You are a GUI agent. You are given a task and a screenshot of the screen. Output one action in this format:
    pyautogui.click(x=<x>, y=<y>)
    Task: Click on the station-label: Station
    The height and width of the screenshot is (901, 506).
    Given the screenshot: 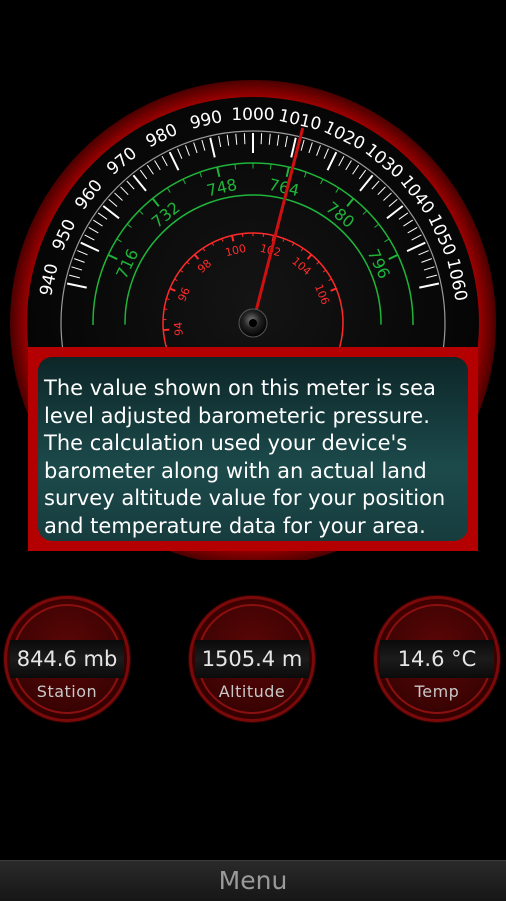 What is the action you would take?
    pyautogui.click(x=67, y=691)
    